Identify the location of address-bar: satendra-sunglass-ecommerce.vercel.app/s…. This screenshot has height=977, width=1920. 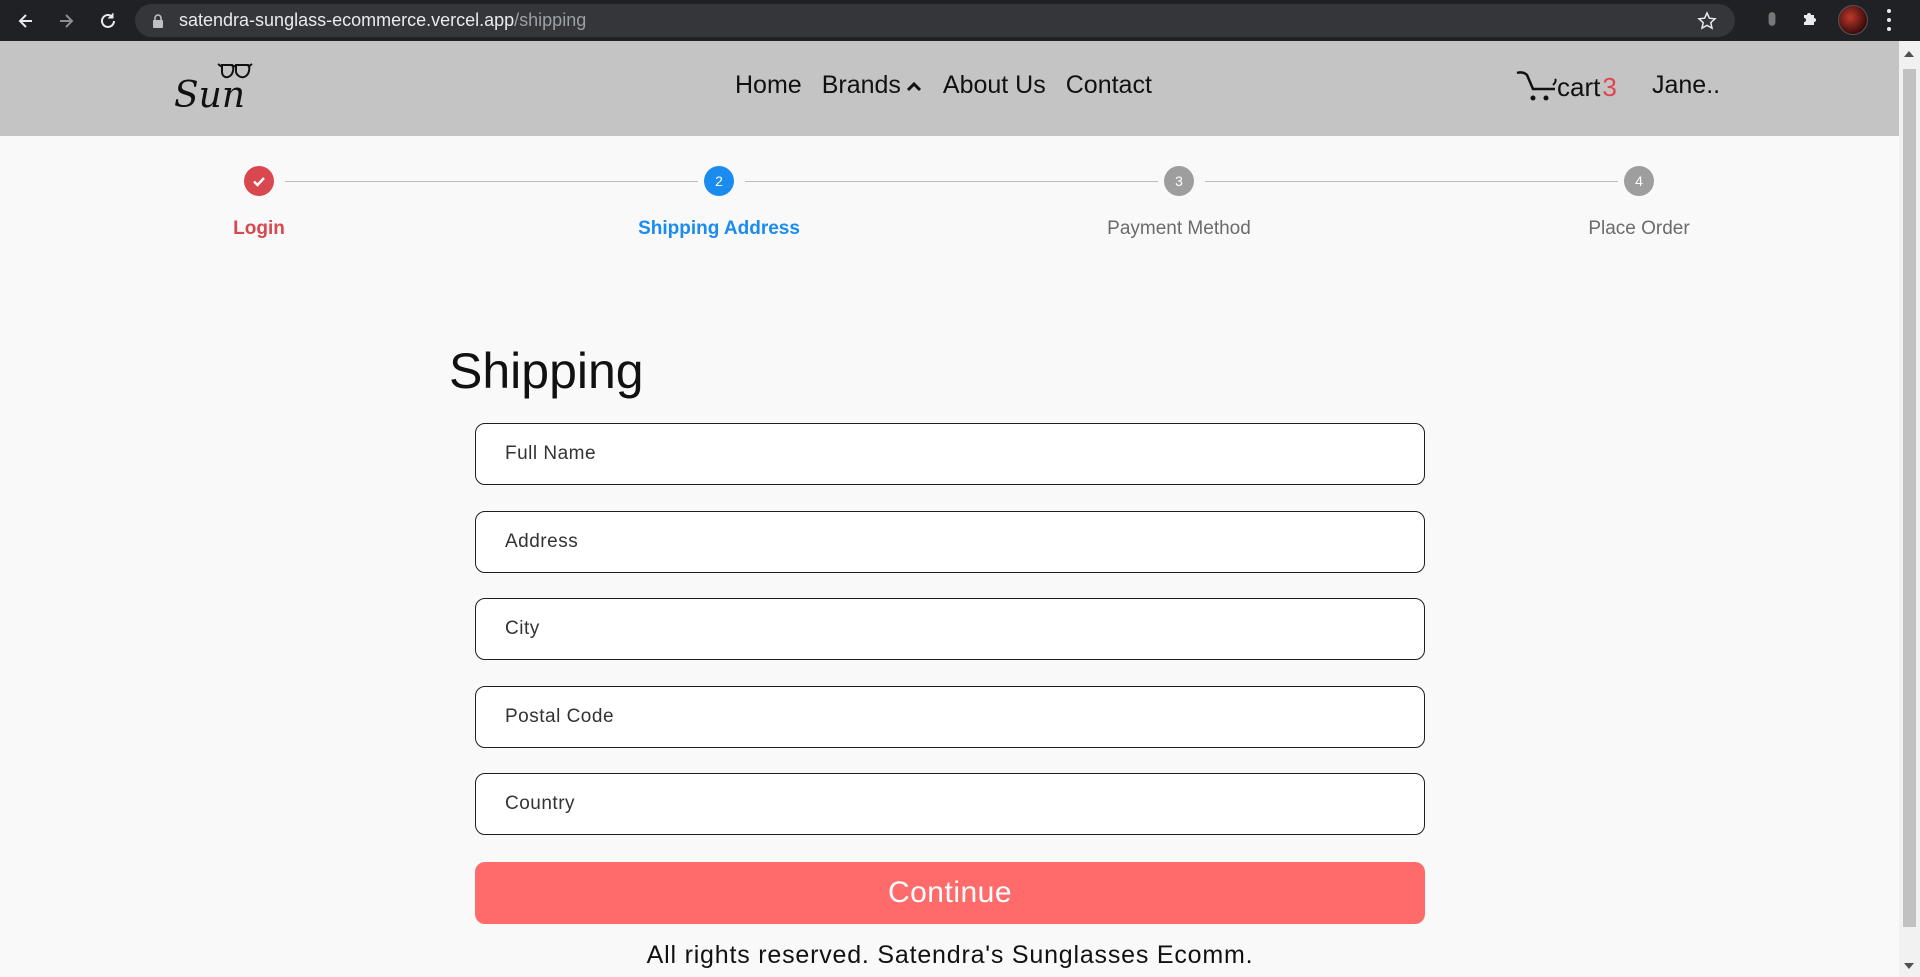
(935, 20).